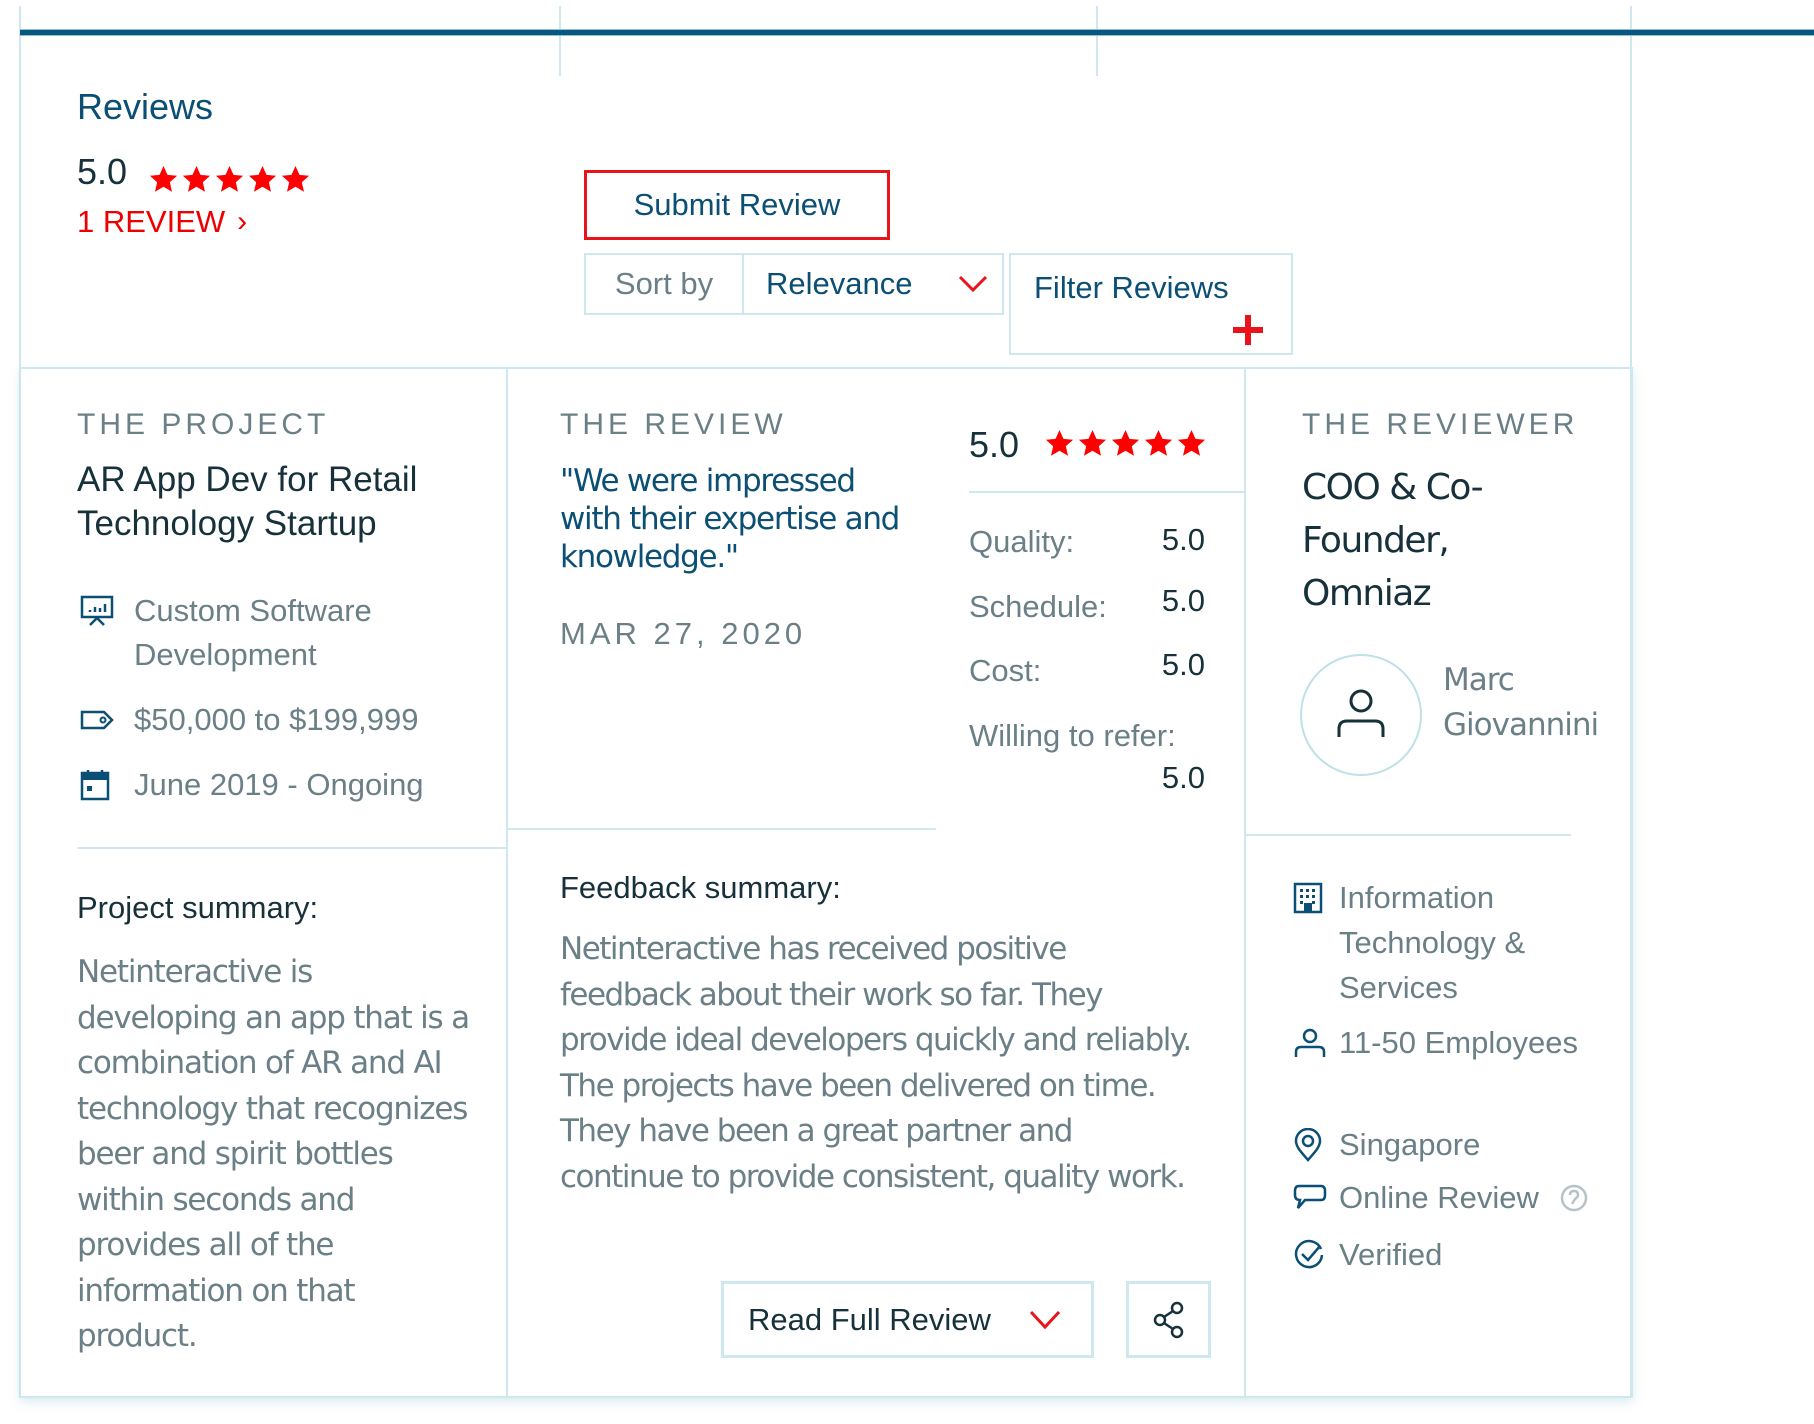 This screenshot has width=1814, height=1424. Describe the element at coordinates (1072, 735) in the screenshot. I see `rating-label: Willing to refer:` at that location.